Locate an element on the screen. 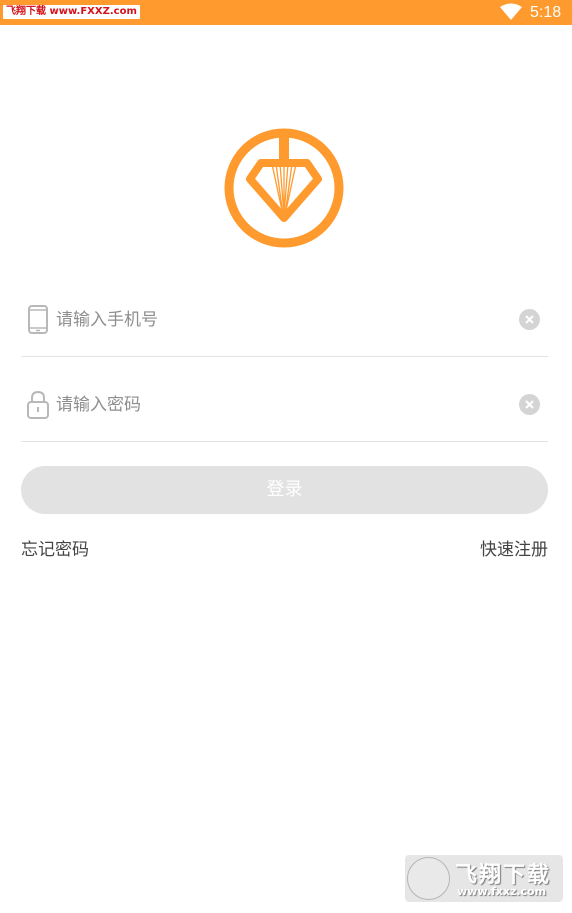 This screenshot has width=572, height=913. app-logo-icon is located at coordinates (284, 188).